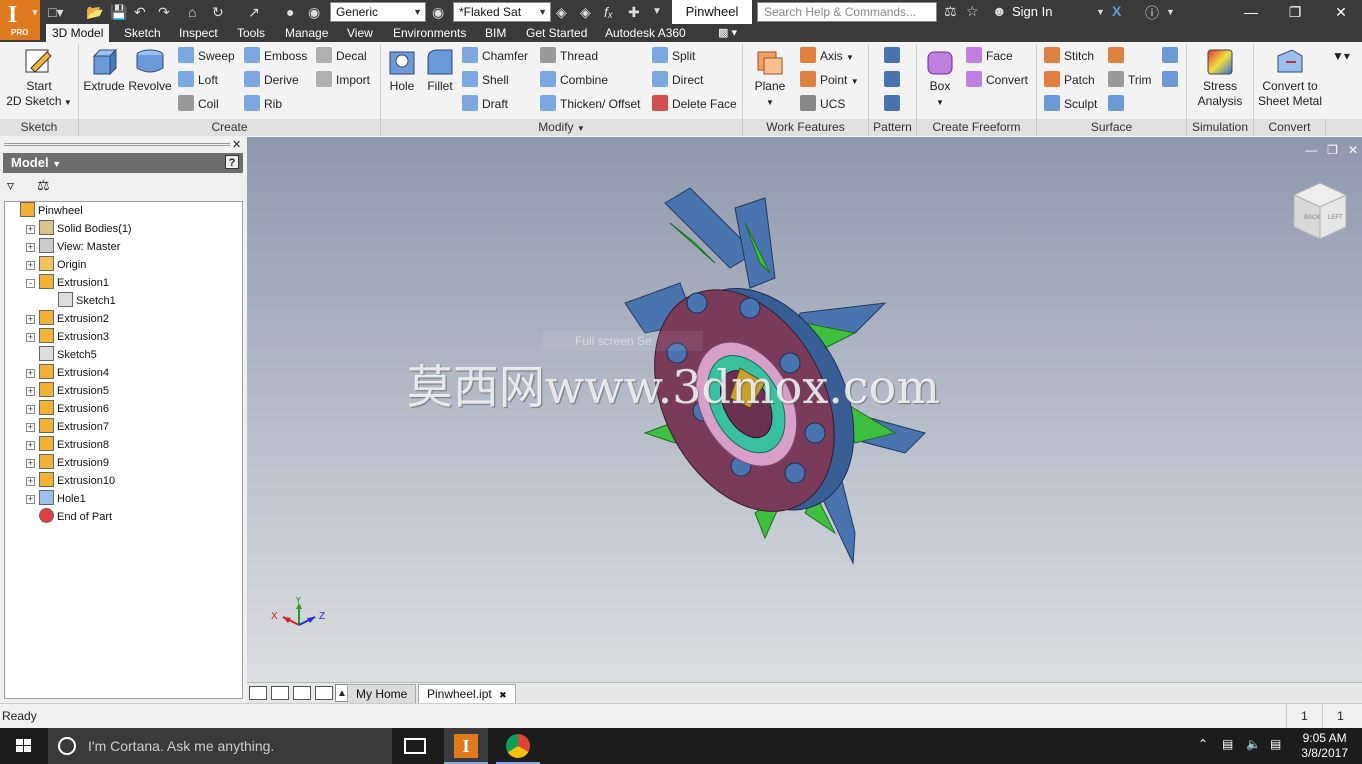  What do you see at coordinates (585, 12) in the screenshot?
I see `adjust-icon: ◈` at bounding box center [585, 12].